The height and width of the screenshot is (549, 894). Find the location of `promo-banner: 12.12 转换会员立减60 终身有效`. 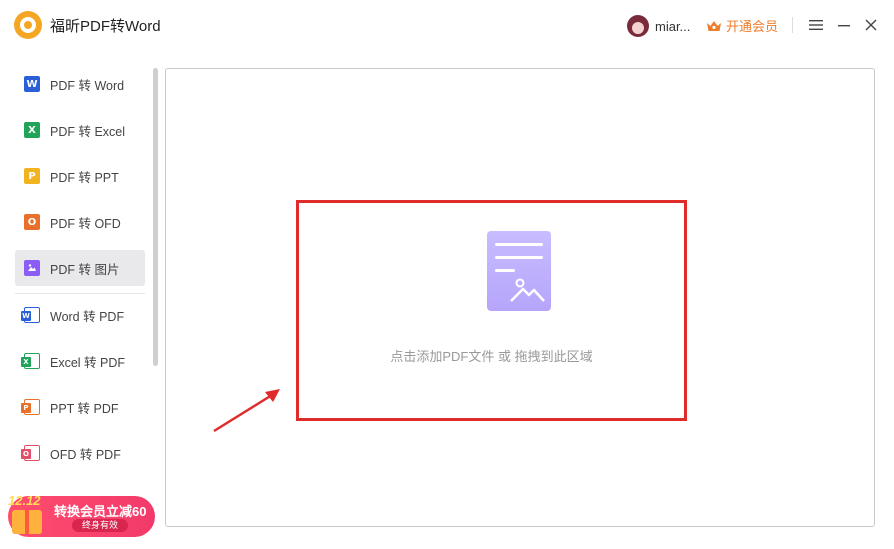

promo-banner: 12.12 转换会员立减60 终身有效 is located at coordinates (81, 515).